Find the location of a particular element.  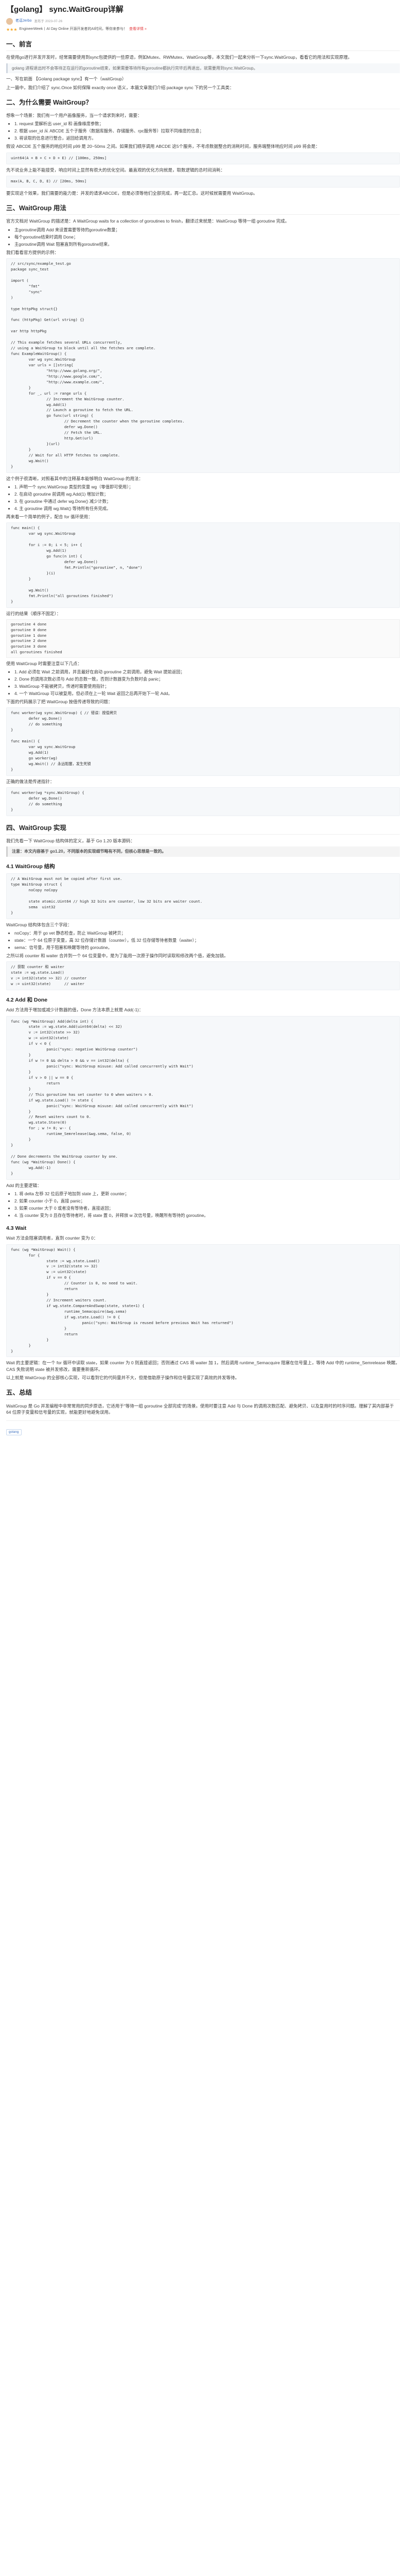

list-item: 主goroutine调用 Add 来设置需要等待的goroutine数量； is located at coordinates (207, 230).